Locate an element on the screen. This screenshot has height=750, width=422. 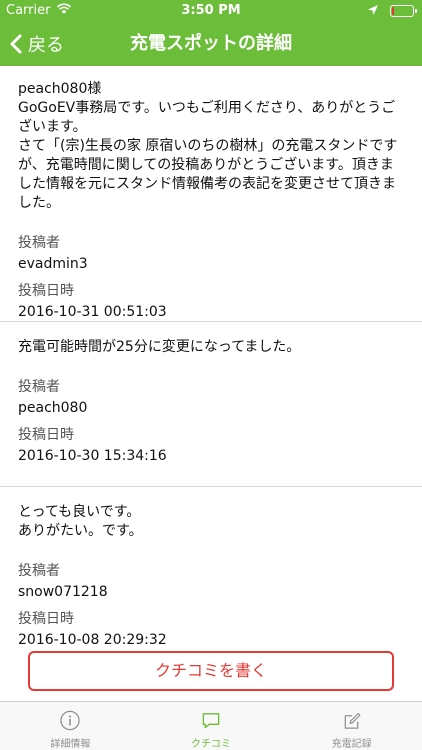
status-bar: Carrier 3:50 PM is located at coordinates (211, 11).